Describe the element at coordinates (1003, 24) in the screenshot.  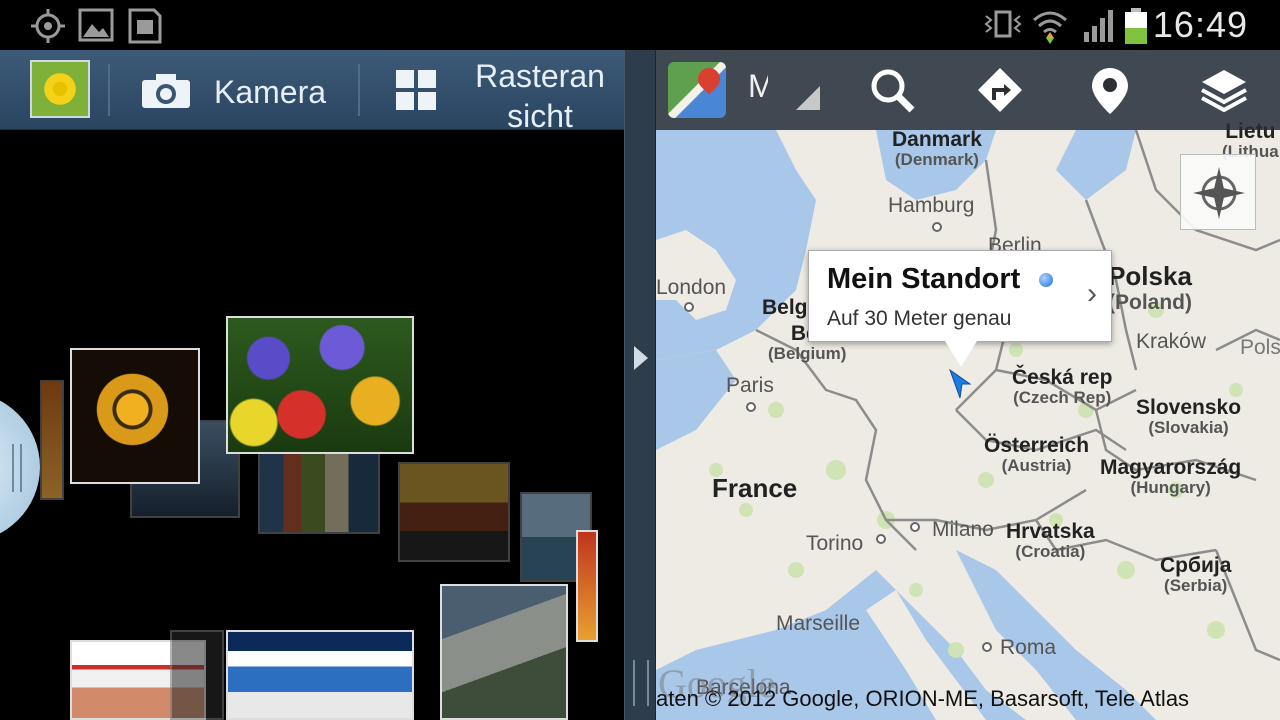
I see `vibrate-icon` at that location.